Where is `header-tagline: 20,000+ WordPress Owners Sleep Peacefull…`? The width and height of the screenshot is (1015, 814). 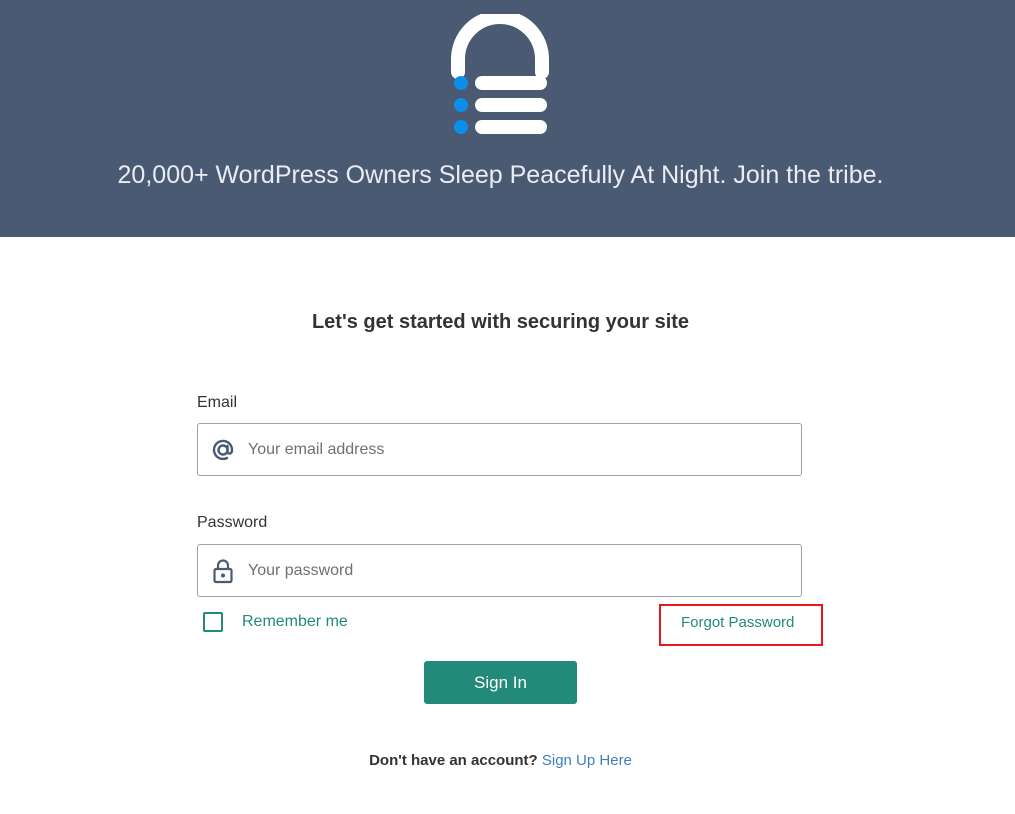
header-tagline: 20,000+ WordPress Owners Sleep Peacefull… is located at coordinates (500, 175).